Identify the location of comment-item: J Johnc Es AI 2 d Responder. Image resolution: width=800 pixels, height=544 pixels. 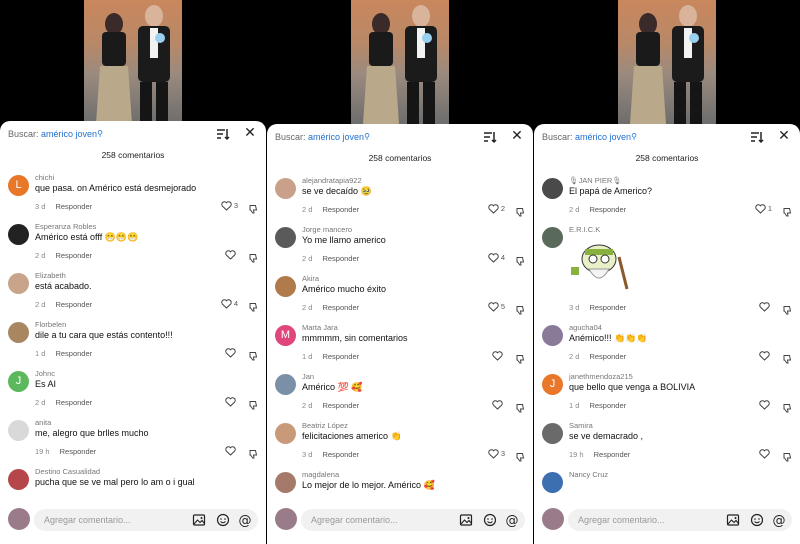
(133, 392).